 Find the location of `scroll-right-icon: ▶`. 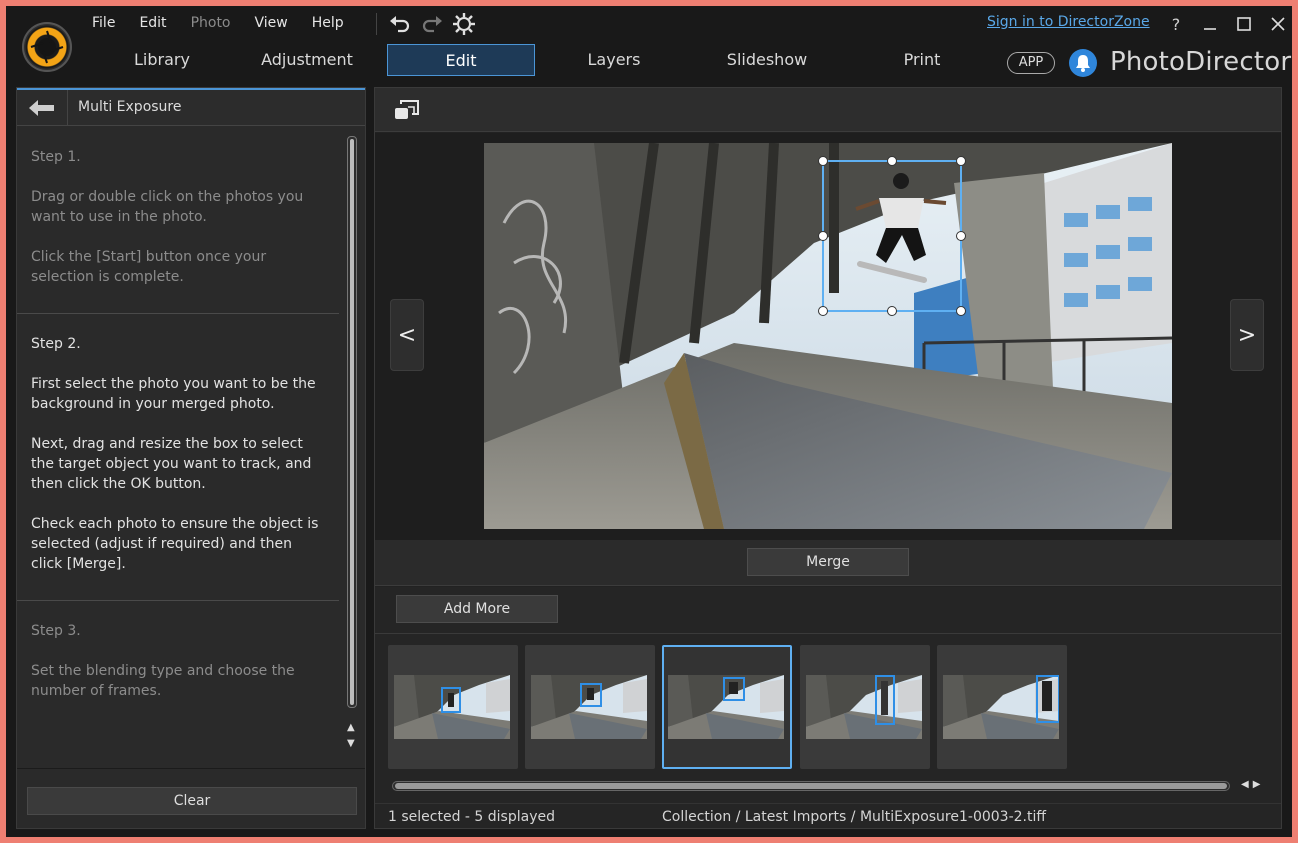

scroll-right-icon: ▶ is located at coordinates (1259, 784).